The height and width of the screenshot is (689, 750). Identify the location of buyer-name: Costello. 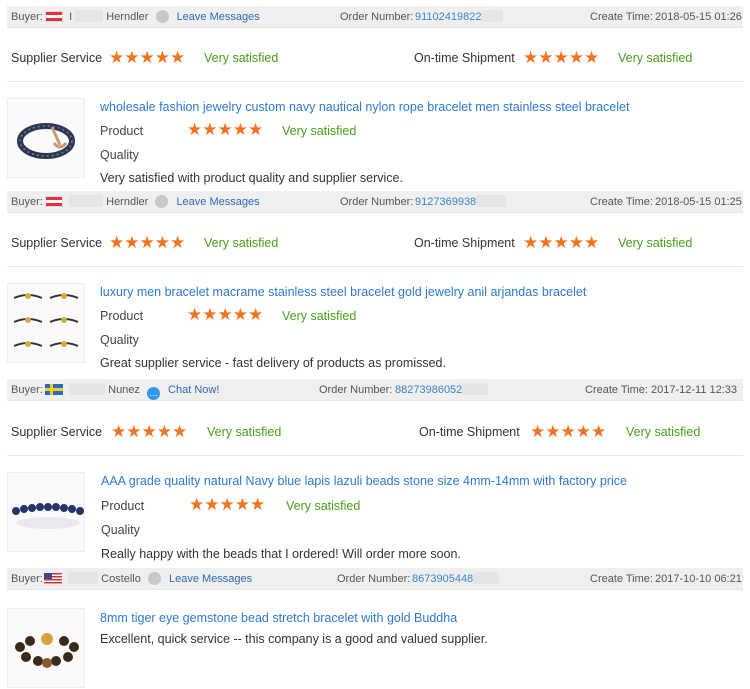
(121, 579).